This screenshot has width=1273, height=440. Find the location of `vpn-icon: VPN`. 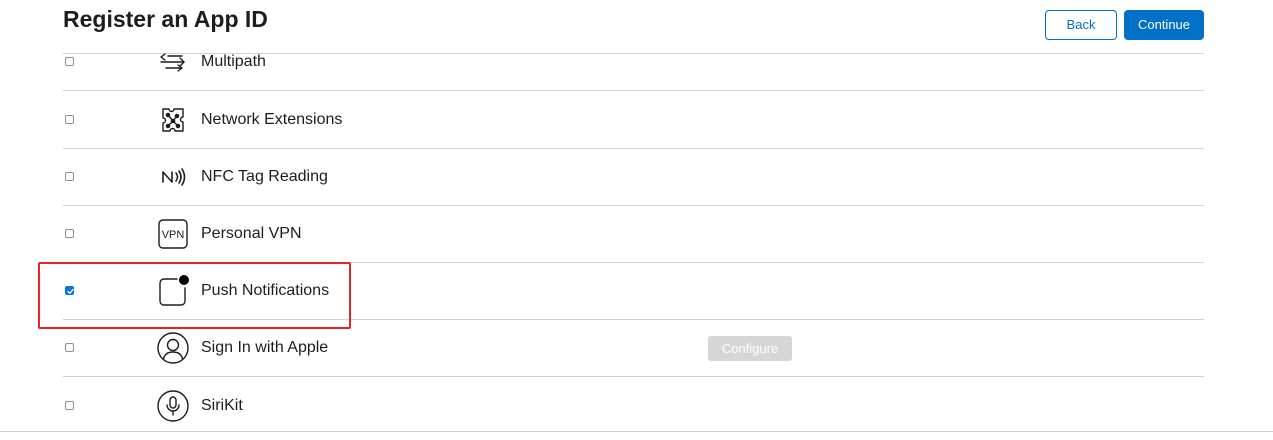

vpn-icon: VPN is located at coordinates (173, 234).